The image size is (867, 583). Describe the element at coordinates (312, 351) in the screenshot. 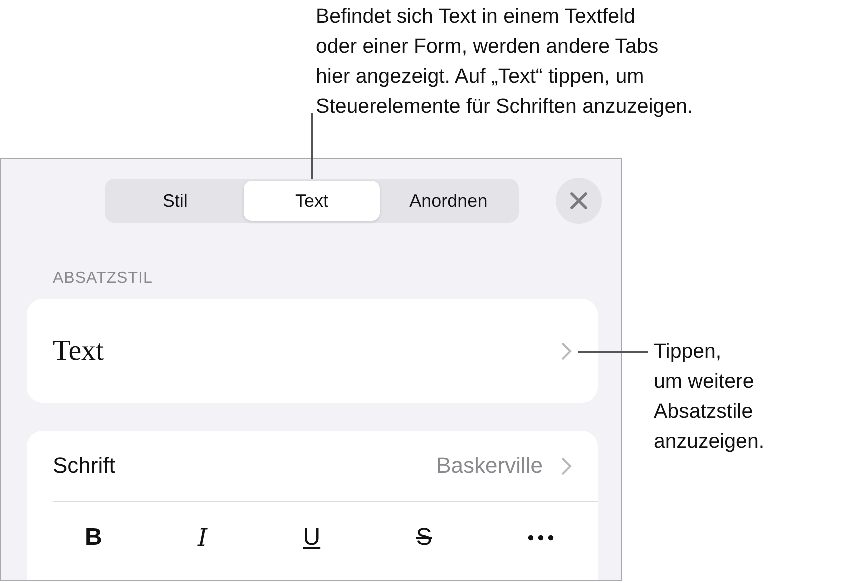

I see `paragraph-style-row: Text` at that location.